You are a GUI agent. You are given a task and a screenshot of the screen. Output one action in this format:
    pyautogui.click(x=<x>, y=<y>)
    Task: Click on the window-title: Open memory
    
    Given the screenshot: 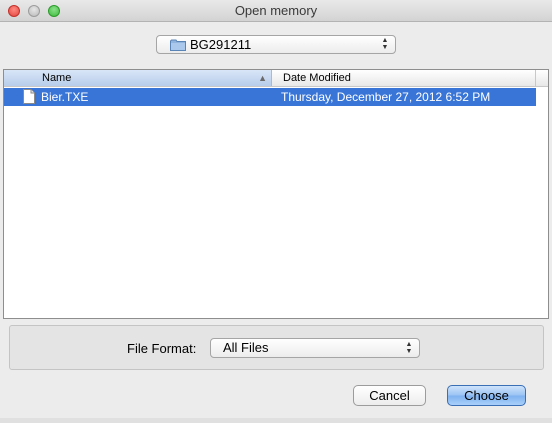 What is the action you would take?
    pyautogui.click(x=276, y=10)
    